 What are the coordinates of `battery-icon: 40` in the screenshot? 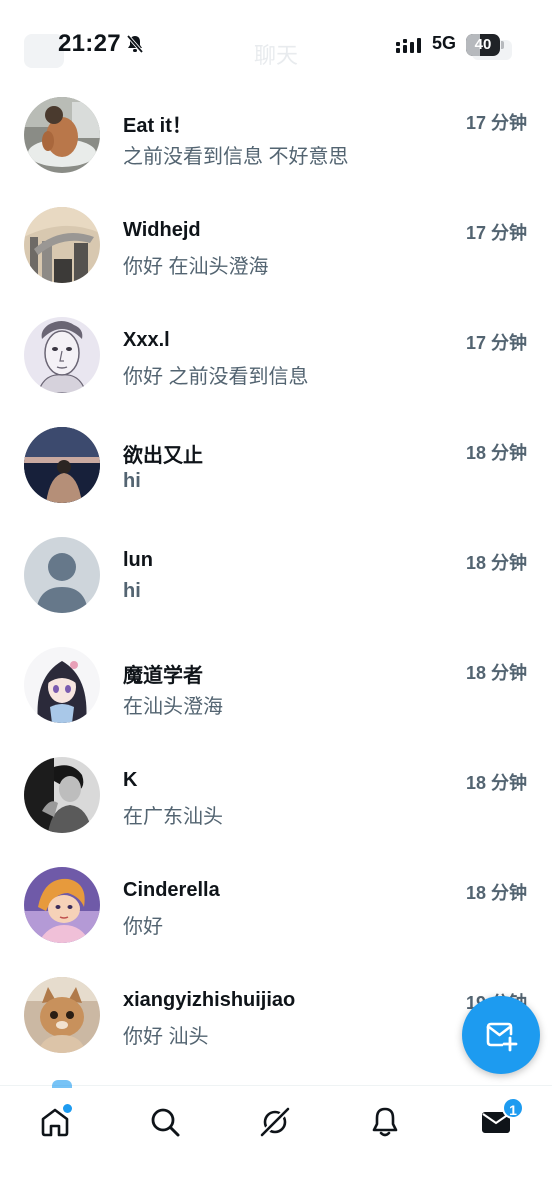 It's located at (485, 45).